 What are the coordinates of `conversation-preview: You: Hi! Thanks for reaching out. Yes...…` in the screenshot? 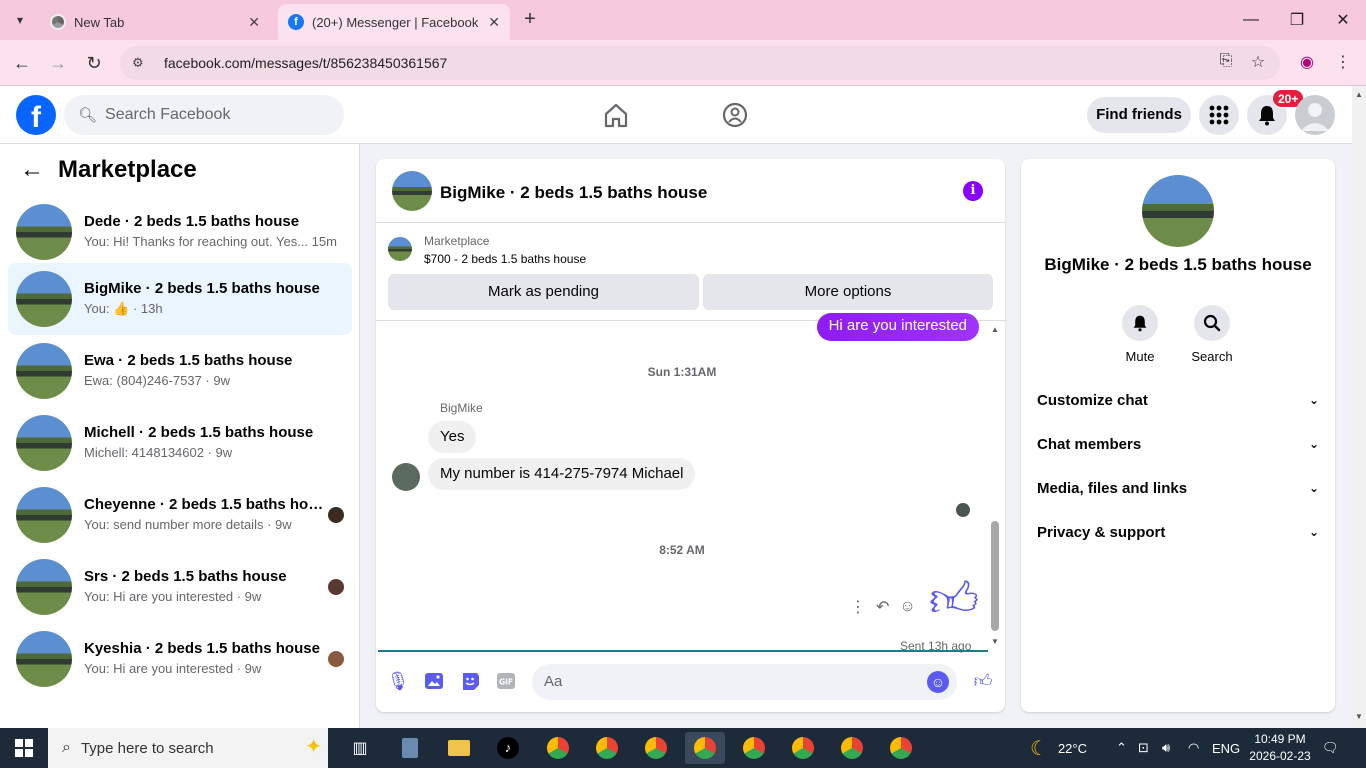 It's located at (210, 241).